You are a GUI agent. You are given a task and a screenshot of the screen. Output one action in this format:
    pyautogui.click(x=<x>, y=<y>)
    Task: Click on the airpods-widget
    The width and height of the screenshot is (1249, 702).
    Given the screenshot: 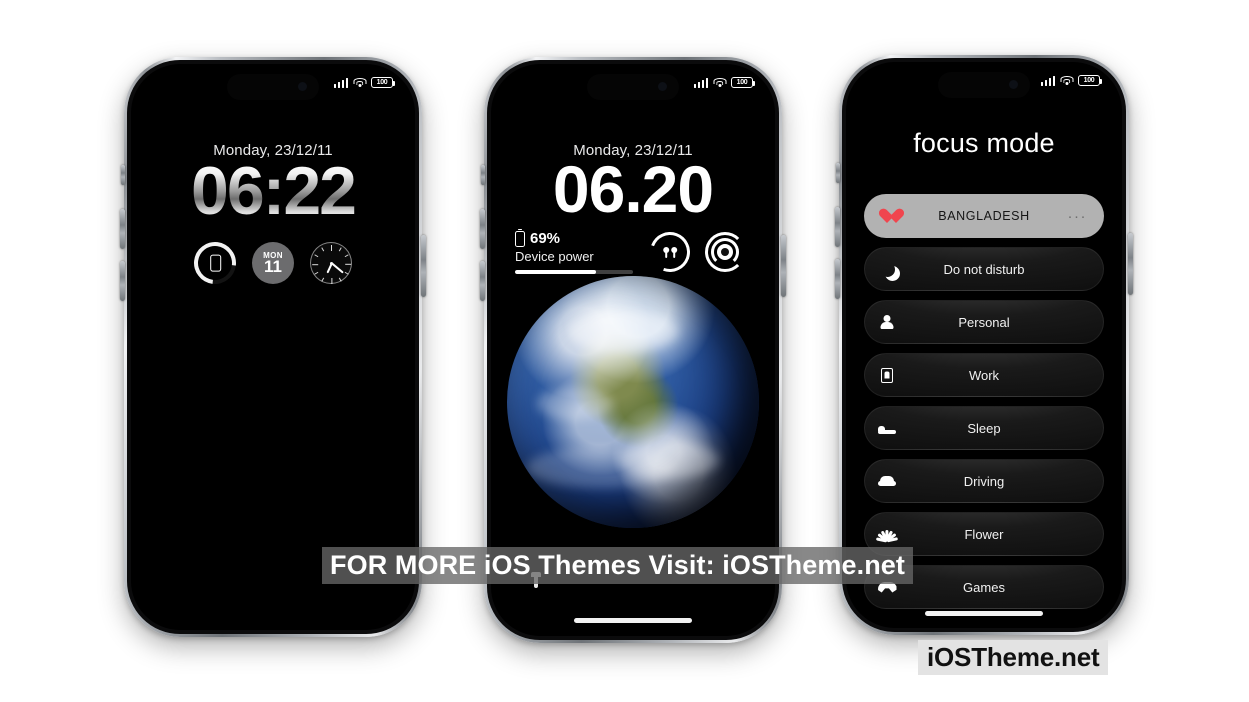 What is the action you would take?
    pyautogui.click(x=670, y=252)
    